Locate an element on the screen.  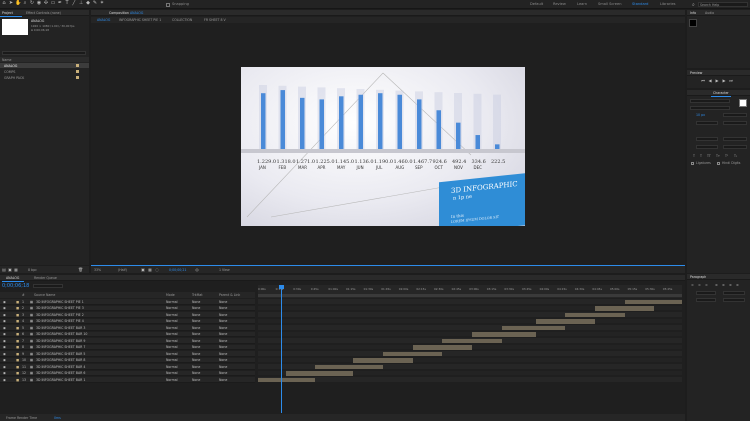
font-family-field is located at coordinates (710, 101).